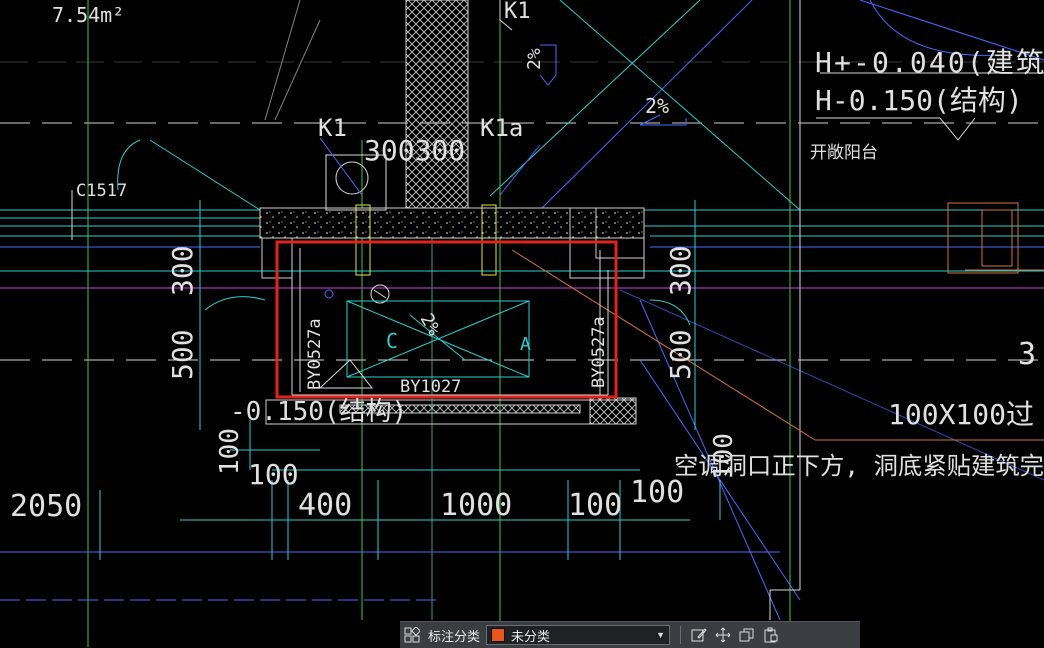 This screenshot has width=1044, height=648. I want to click on dimension-100-b: 100, so click(595, 505).